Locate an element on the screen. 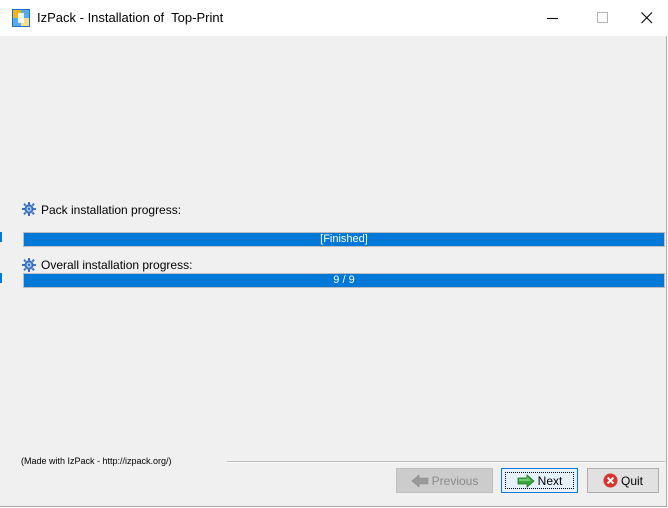 This screenshot has height=508, width=668. footer-divider is located at coordinates (446, 462).